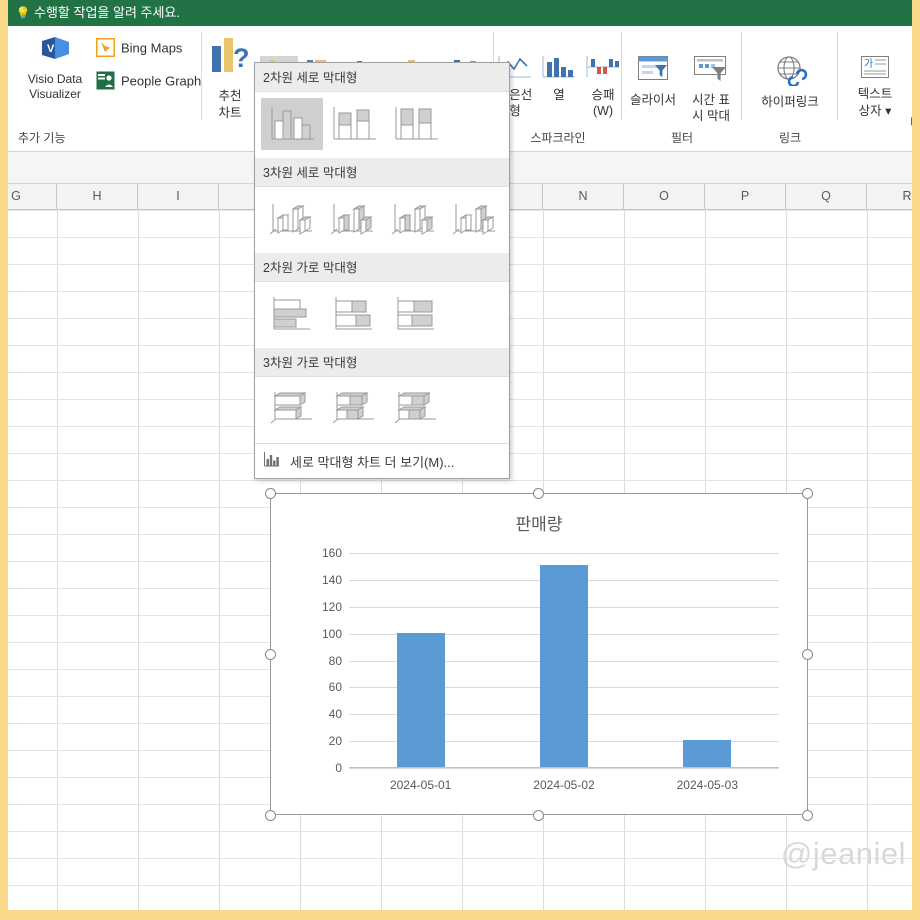 The height and width of the screenshot is (920, 920). I want to click on visio-data-visualizer-label: Visio Data Visualizer, so click(55, 86).